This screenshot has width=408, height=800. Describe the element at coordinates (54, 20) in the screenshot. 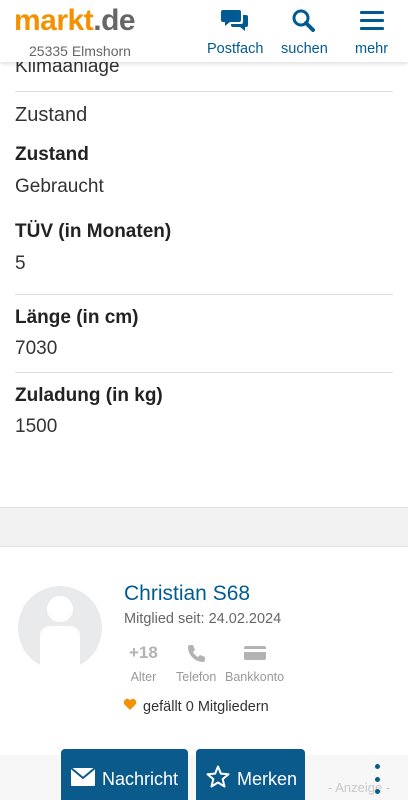

I see `logo-brand: markt` at that location.